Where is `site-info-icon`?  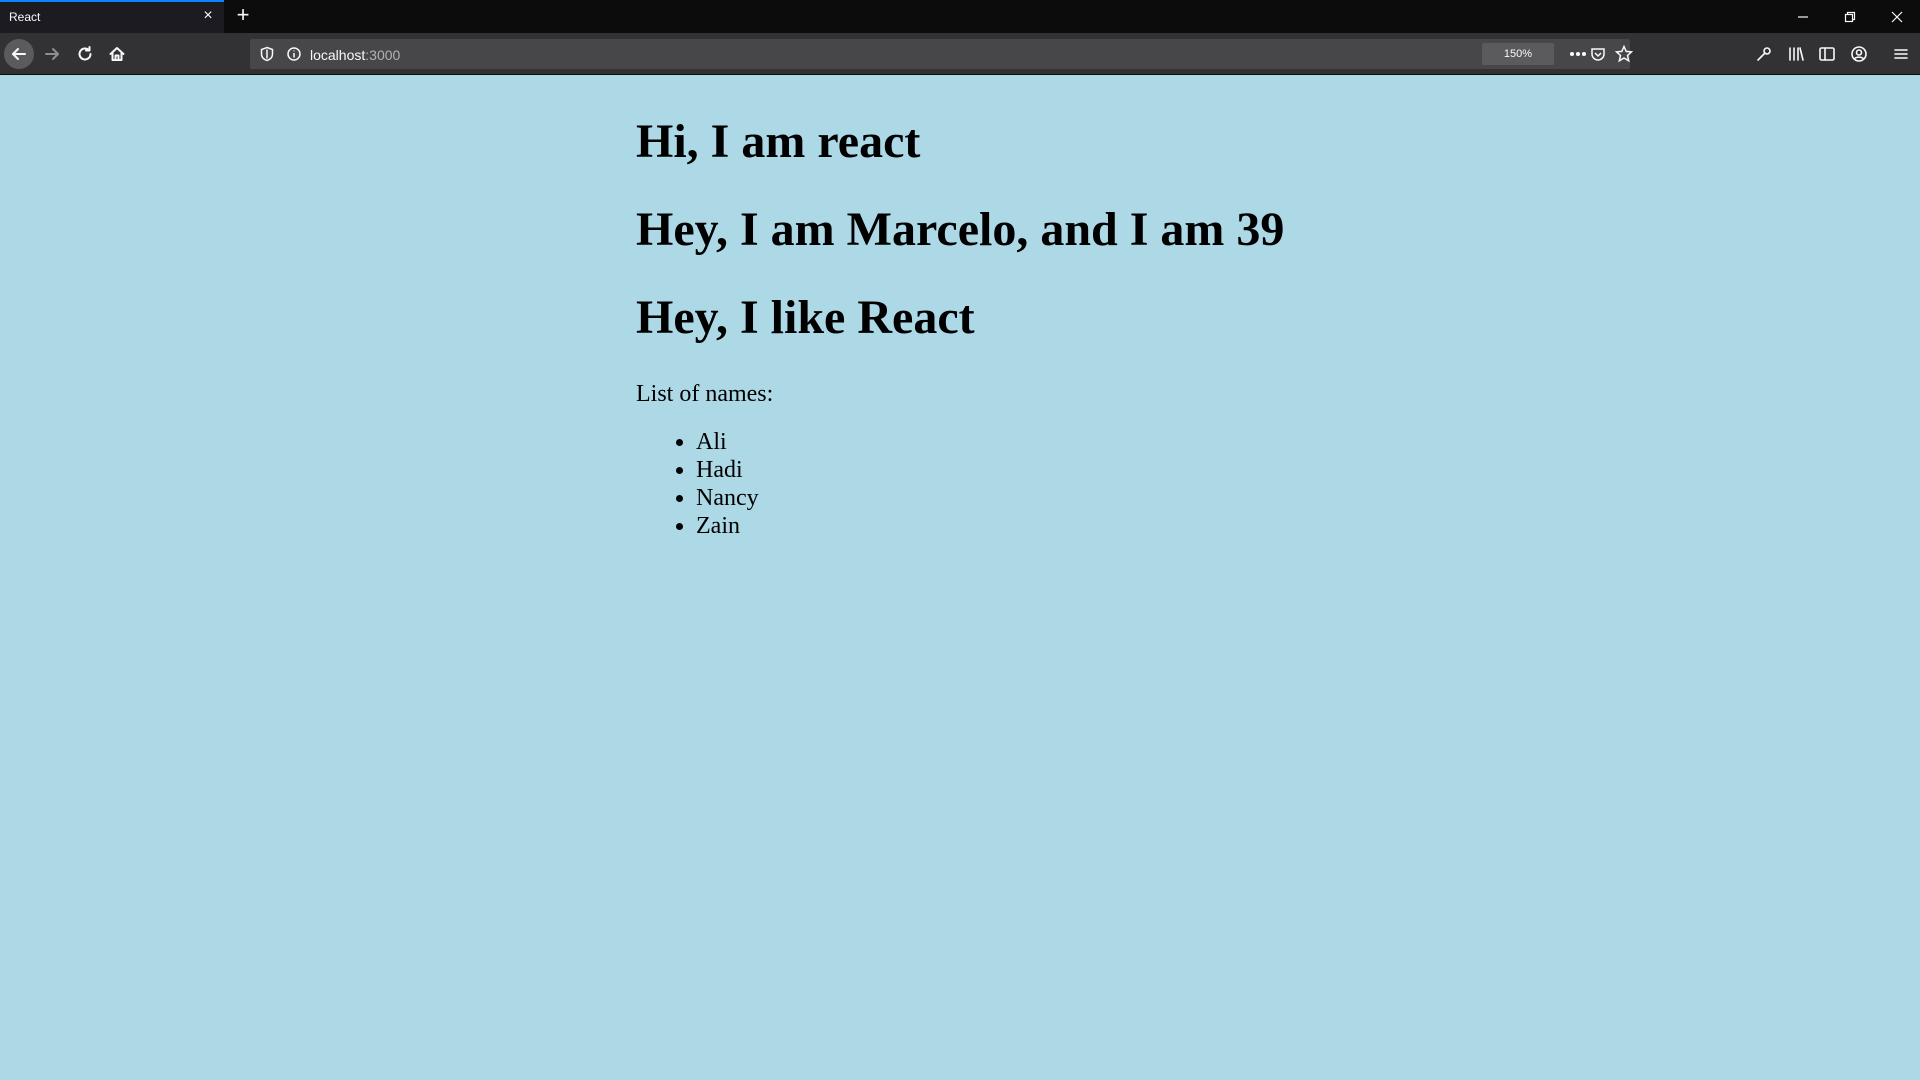
site-info-icon is located at coordinates (294, 56).